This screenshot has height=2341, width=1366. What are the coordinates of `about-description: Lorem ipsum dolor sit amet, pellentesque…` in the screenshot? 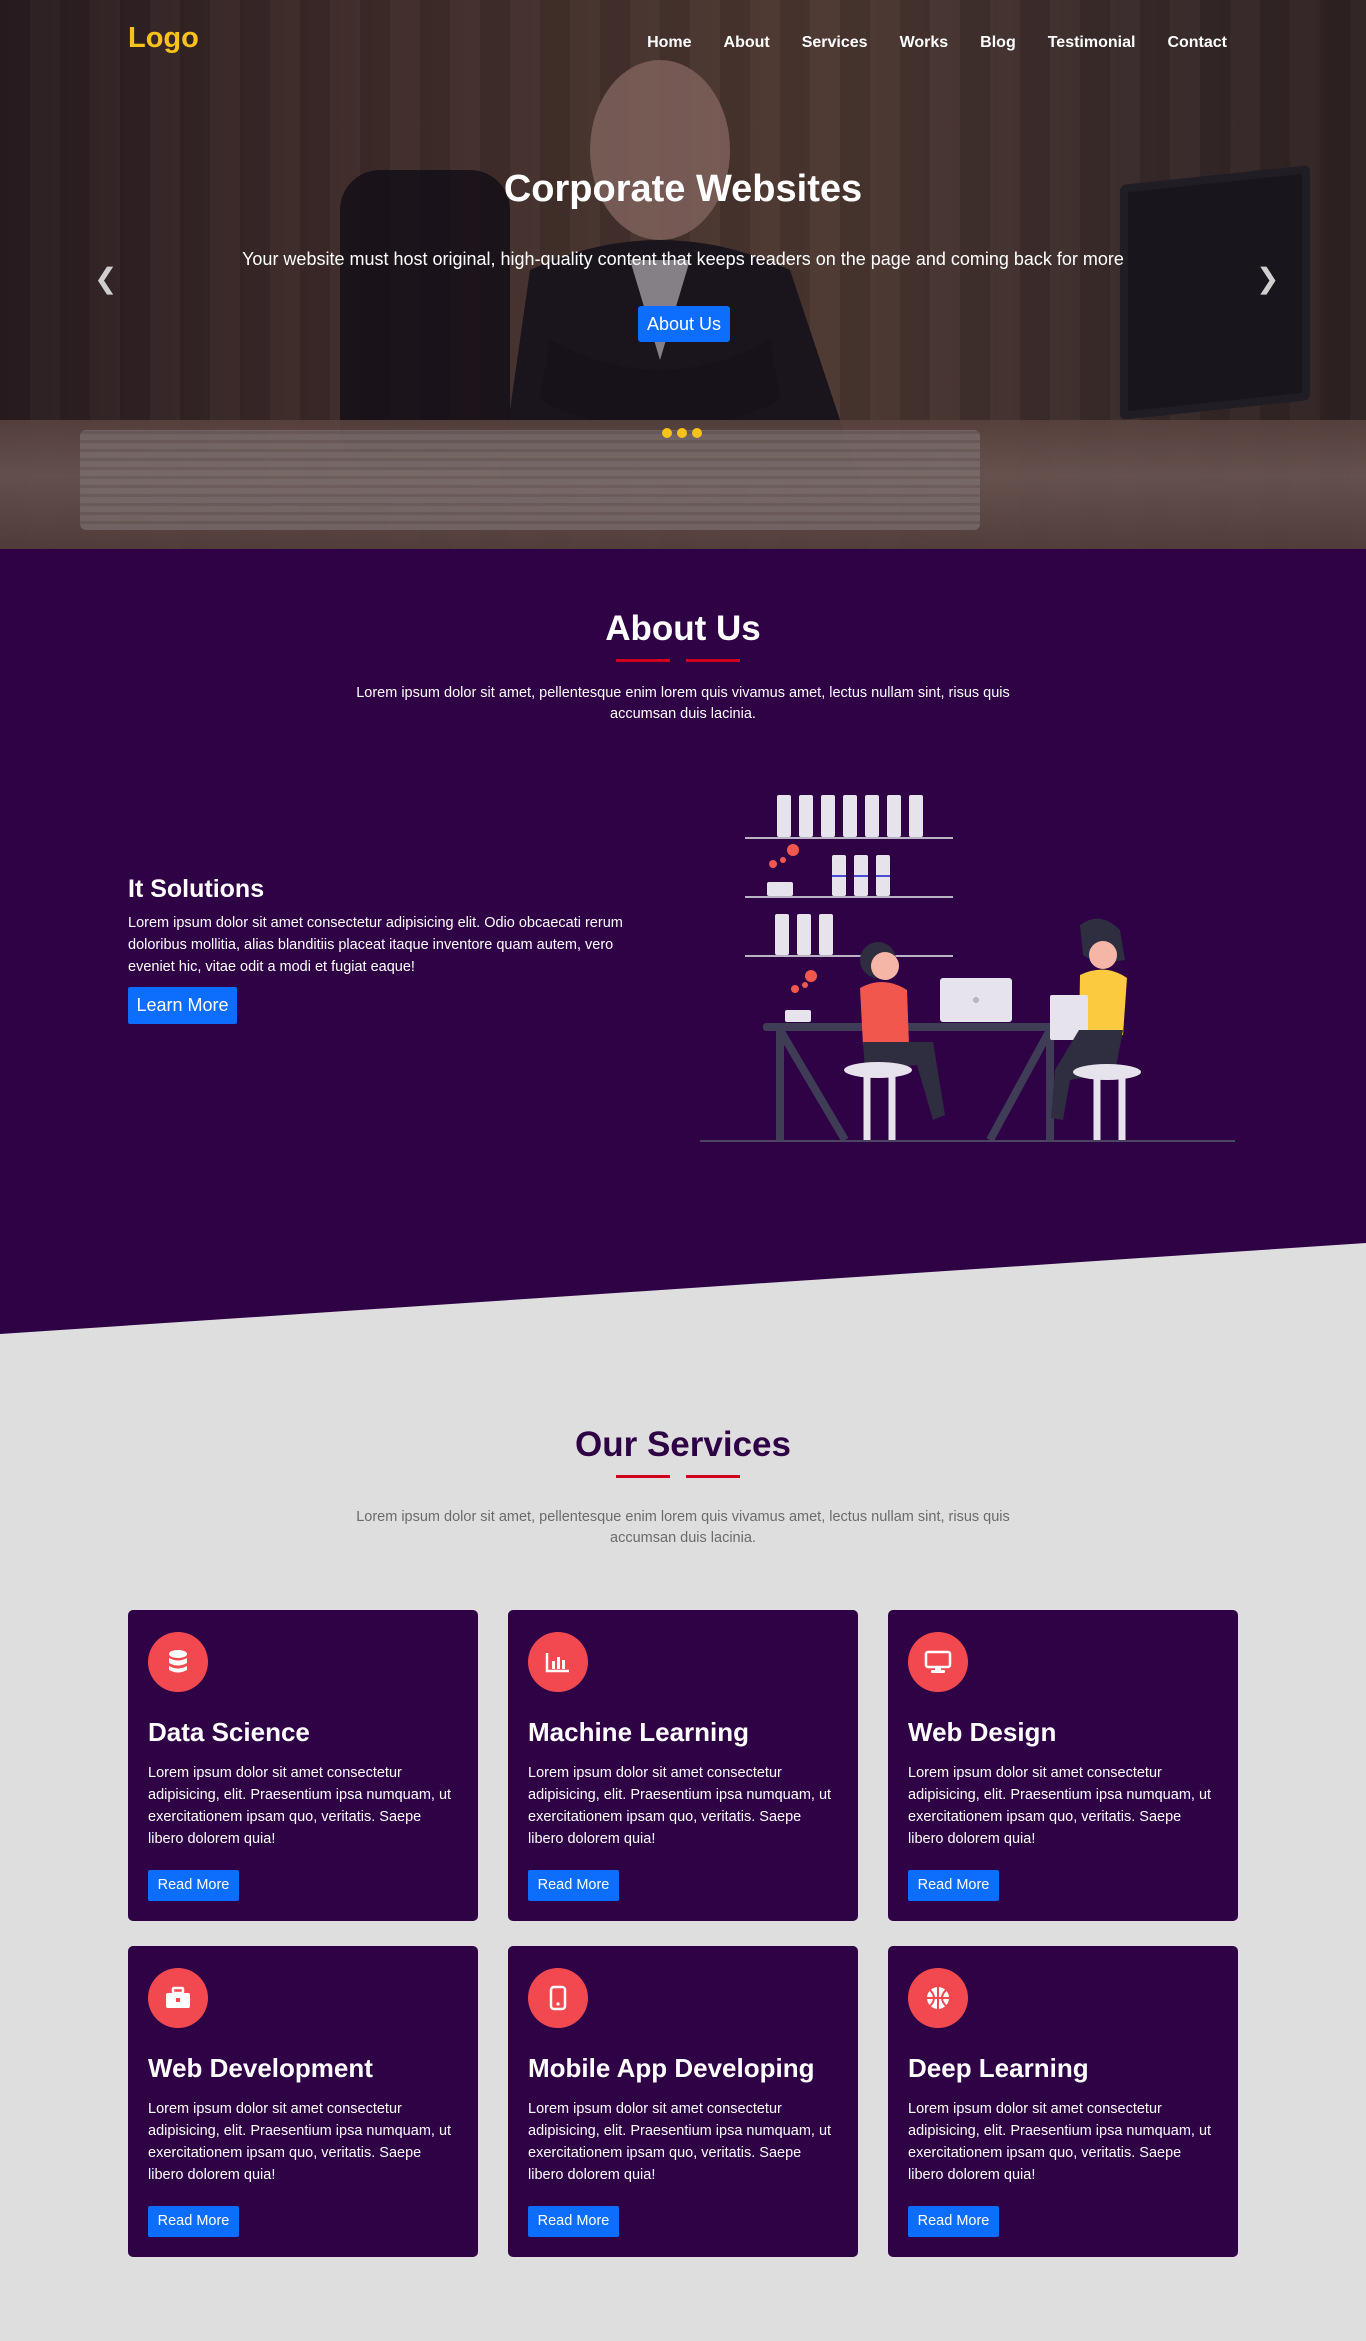 It's located at (683, 703).